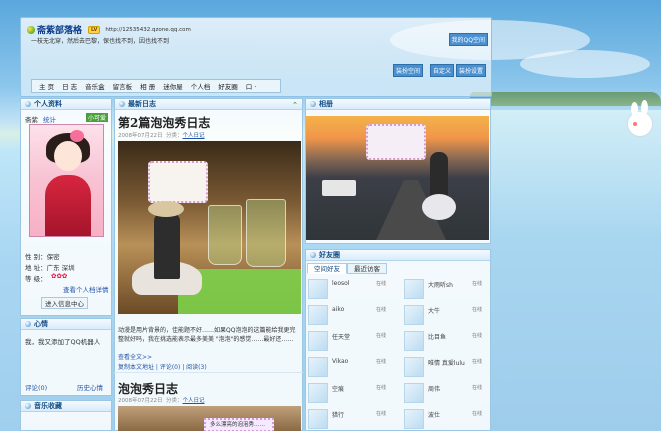  I want to click on cloud, so click(585, 64).